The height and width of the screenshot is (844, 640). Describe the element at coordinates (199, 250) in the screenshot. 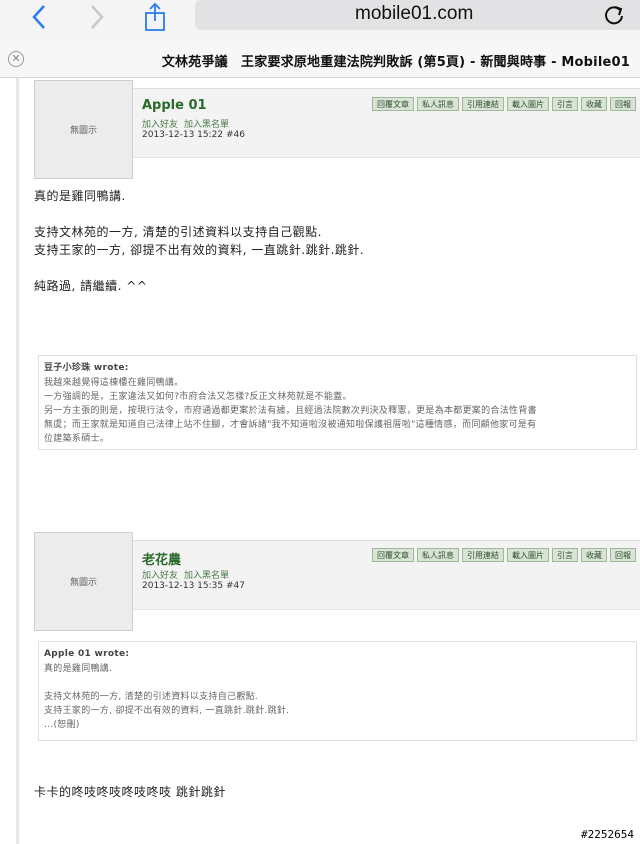

I see `post-body-line: 支持王家的一方, 卻提不出有效的資料, 一直跳針.跳針.跳針.` at that location.